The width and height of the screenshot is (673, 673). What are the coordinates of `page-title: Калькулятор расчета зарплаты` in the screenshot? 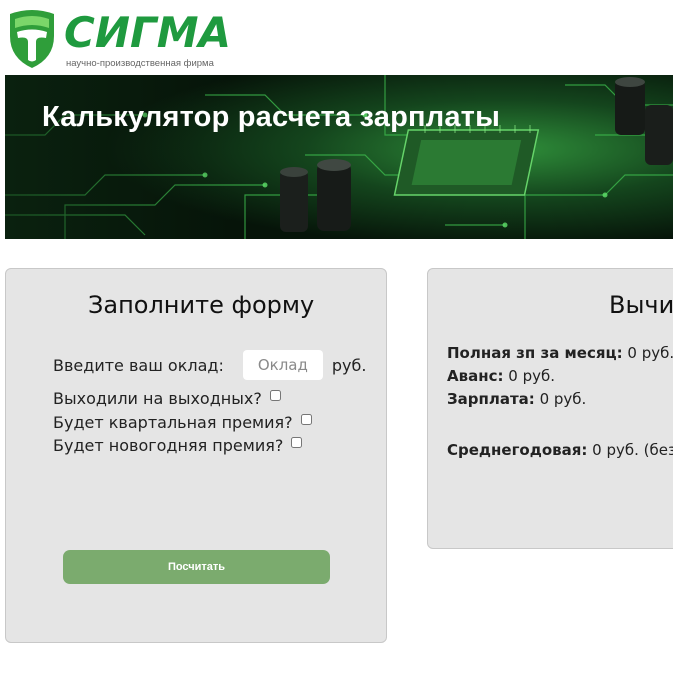 It's located at (271, 117).